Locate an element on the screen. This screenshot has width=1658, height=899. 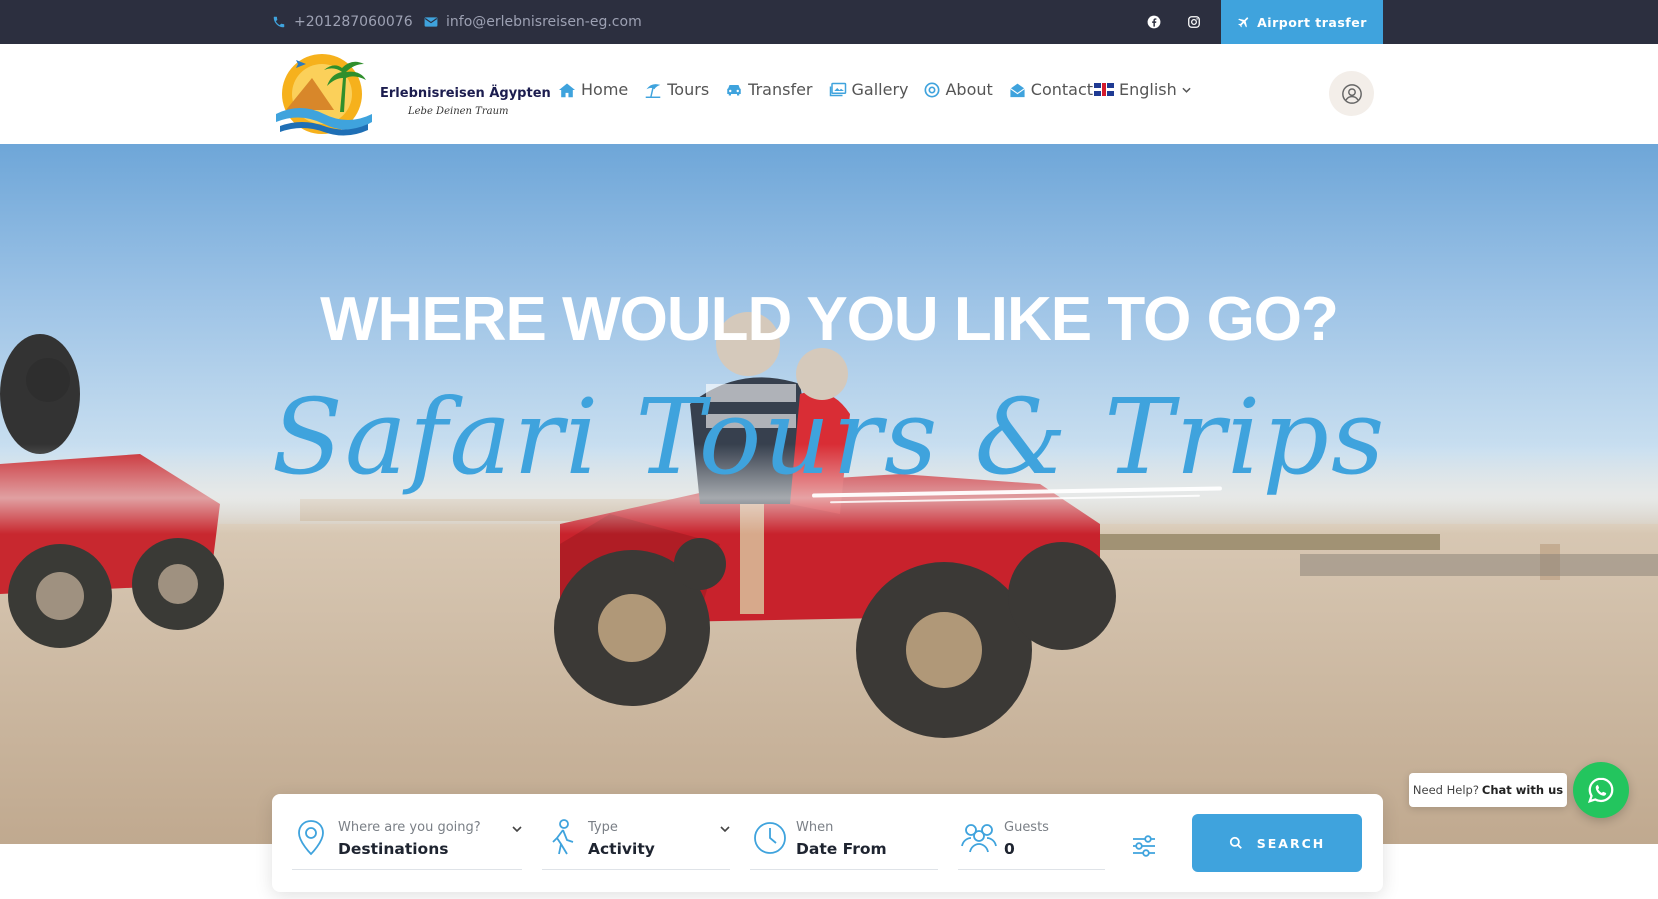
type-select: Type Activity is located at coordinates (636, 842).